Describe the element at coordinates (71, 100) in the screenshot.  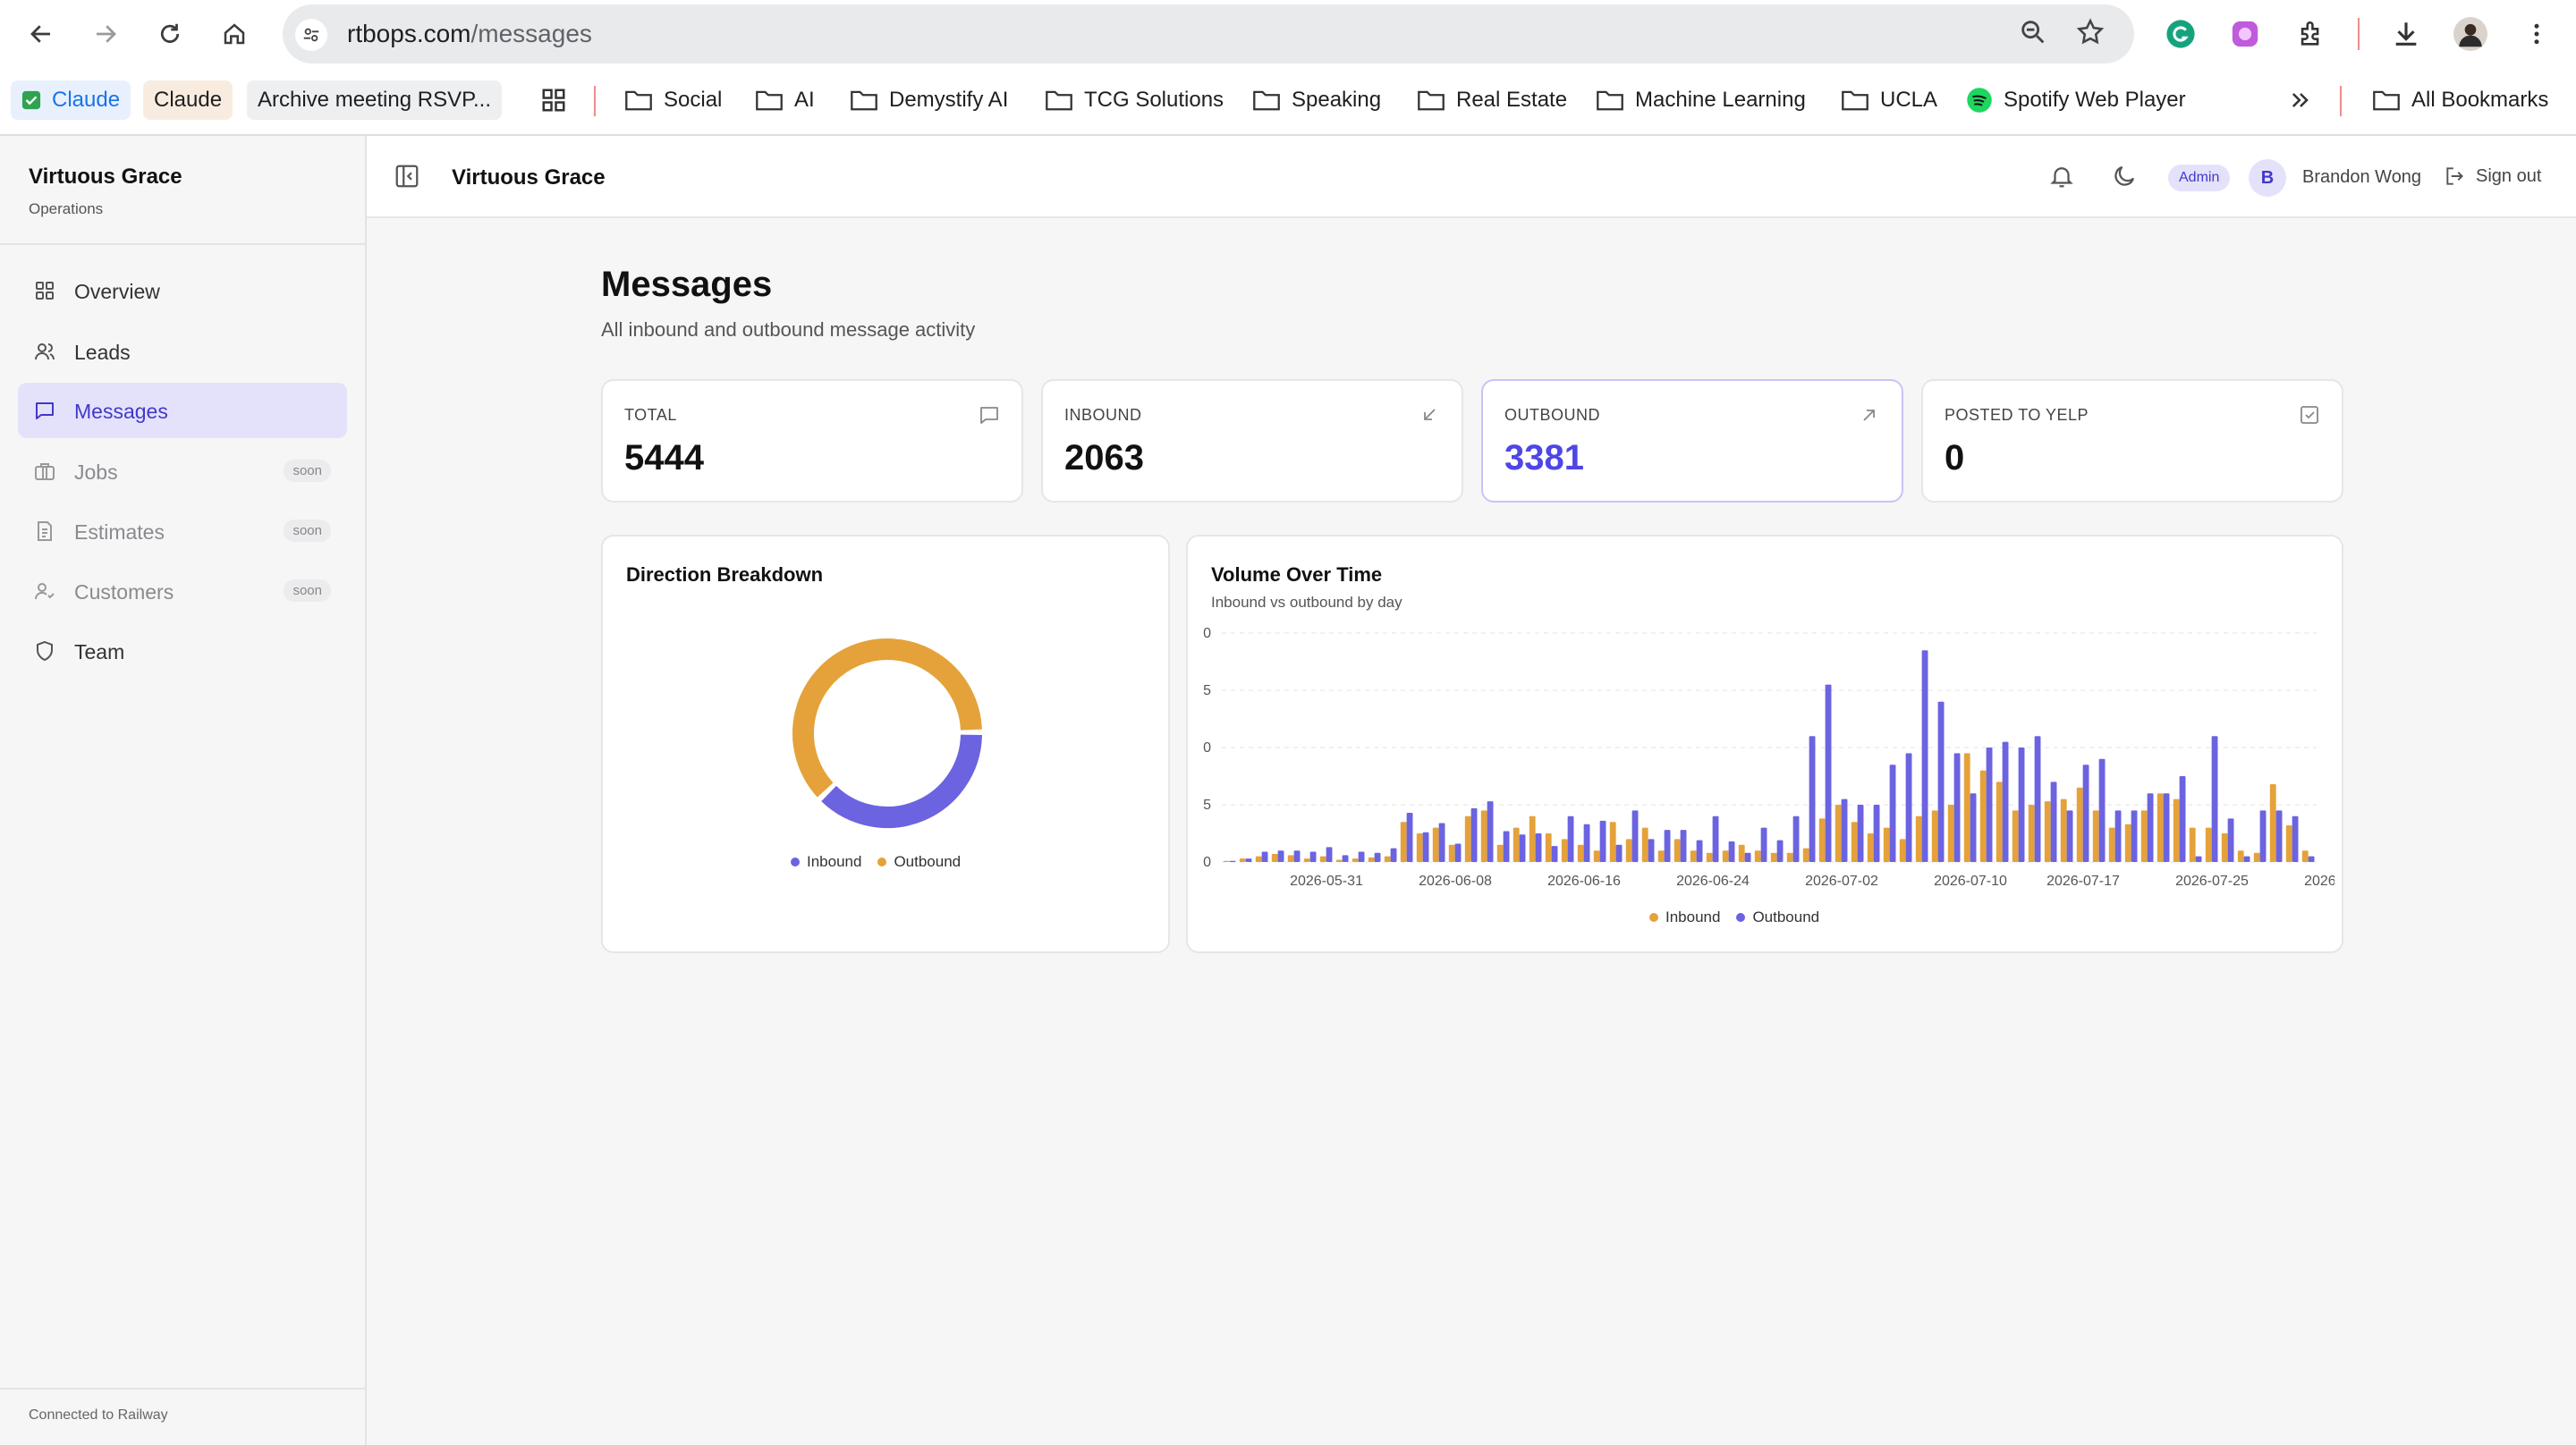
I see `bookmark-claude-1: Claude` at that location.